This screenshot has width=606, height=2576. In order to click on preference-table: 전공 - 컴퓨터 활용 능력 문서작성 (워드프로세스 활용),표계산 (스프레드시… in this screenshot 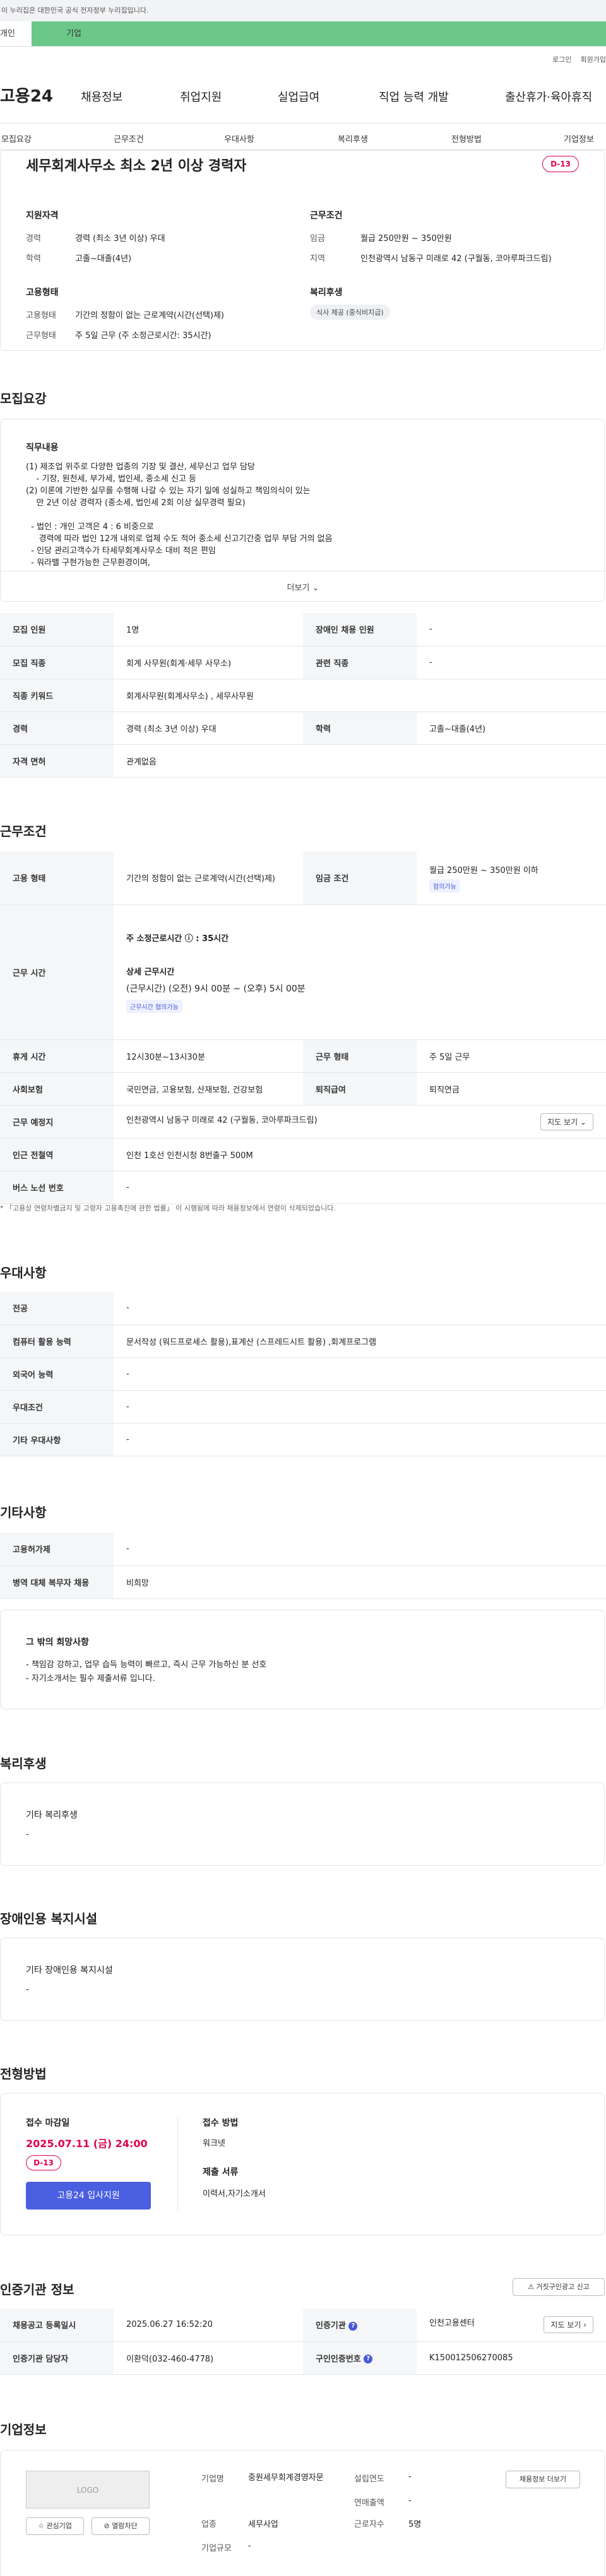, I will do `click(303, 1374)`.